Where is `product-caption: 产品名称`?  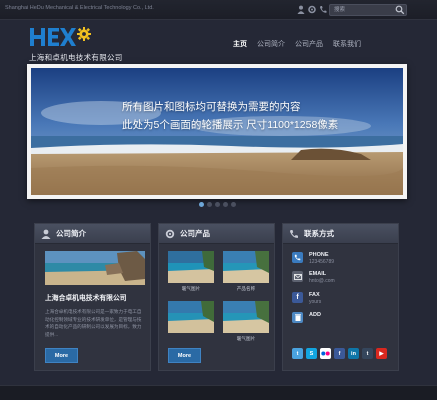
product-caption: 产品名称 is located at coordinates (246, 288).